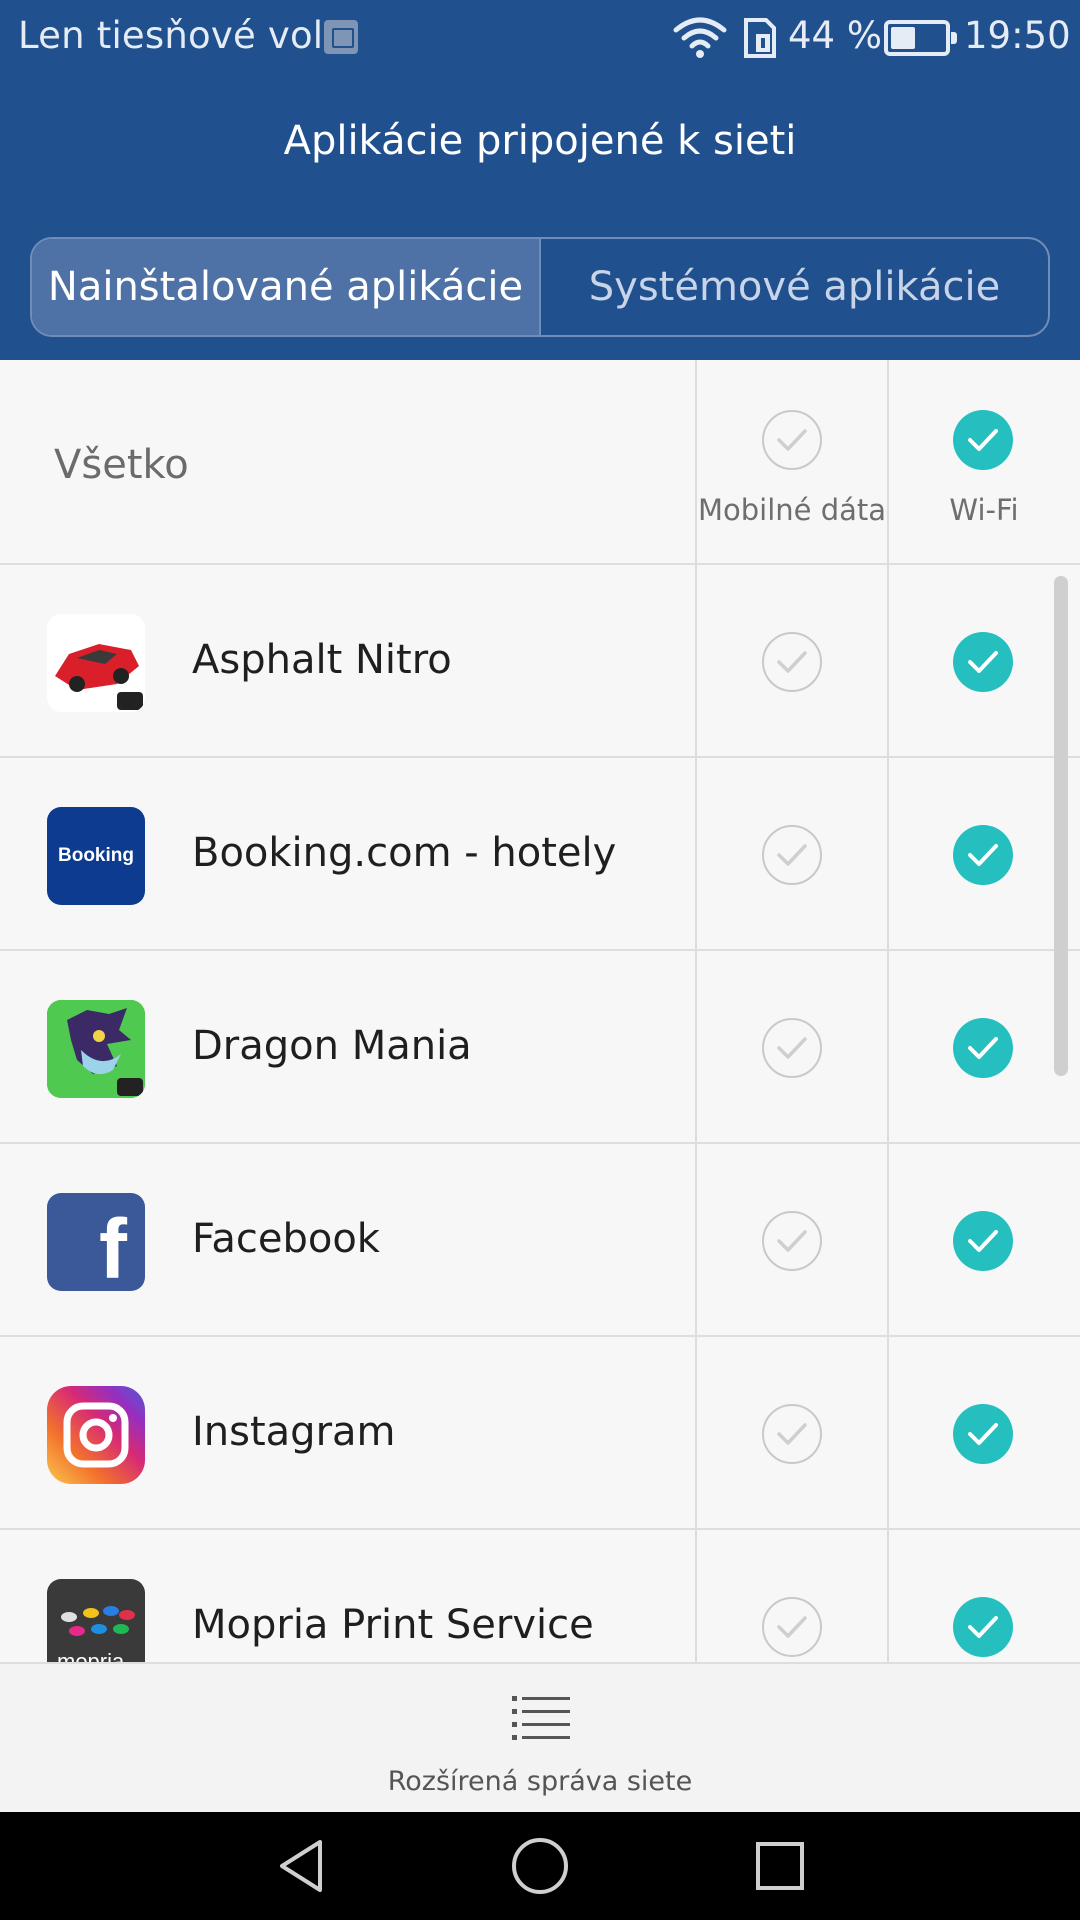 The width and height of the screenshot is (1080, 1920). Describe the element at coordinates (540, 1596) in the screenshot. I see `list-item: mopria Mopria Print Service` at that location.